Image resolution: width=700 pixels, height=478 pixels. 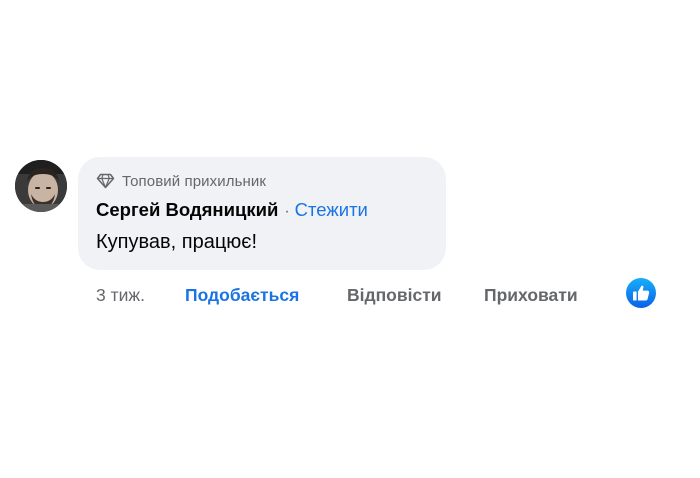 I want to click on reaction-summary, so click(x=641, y=293).